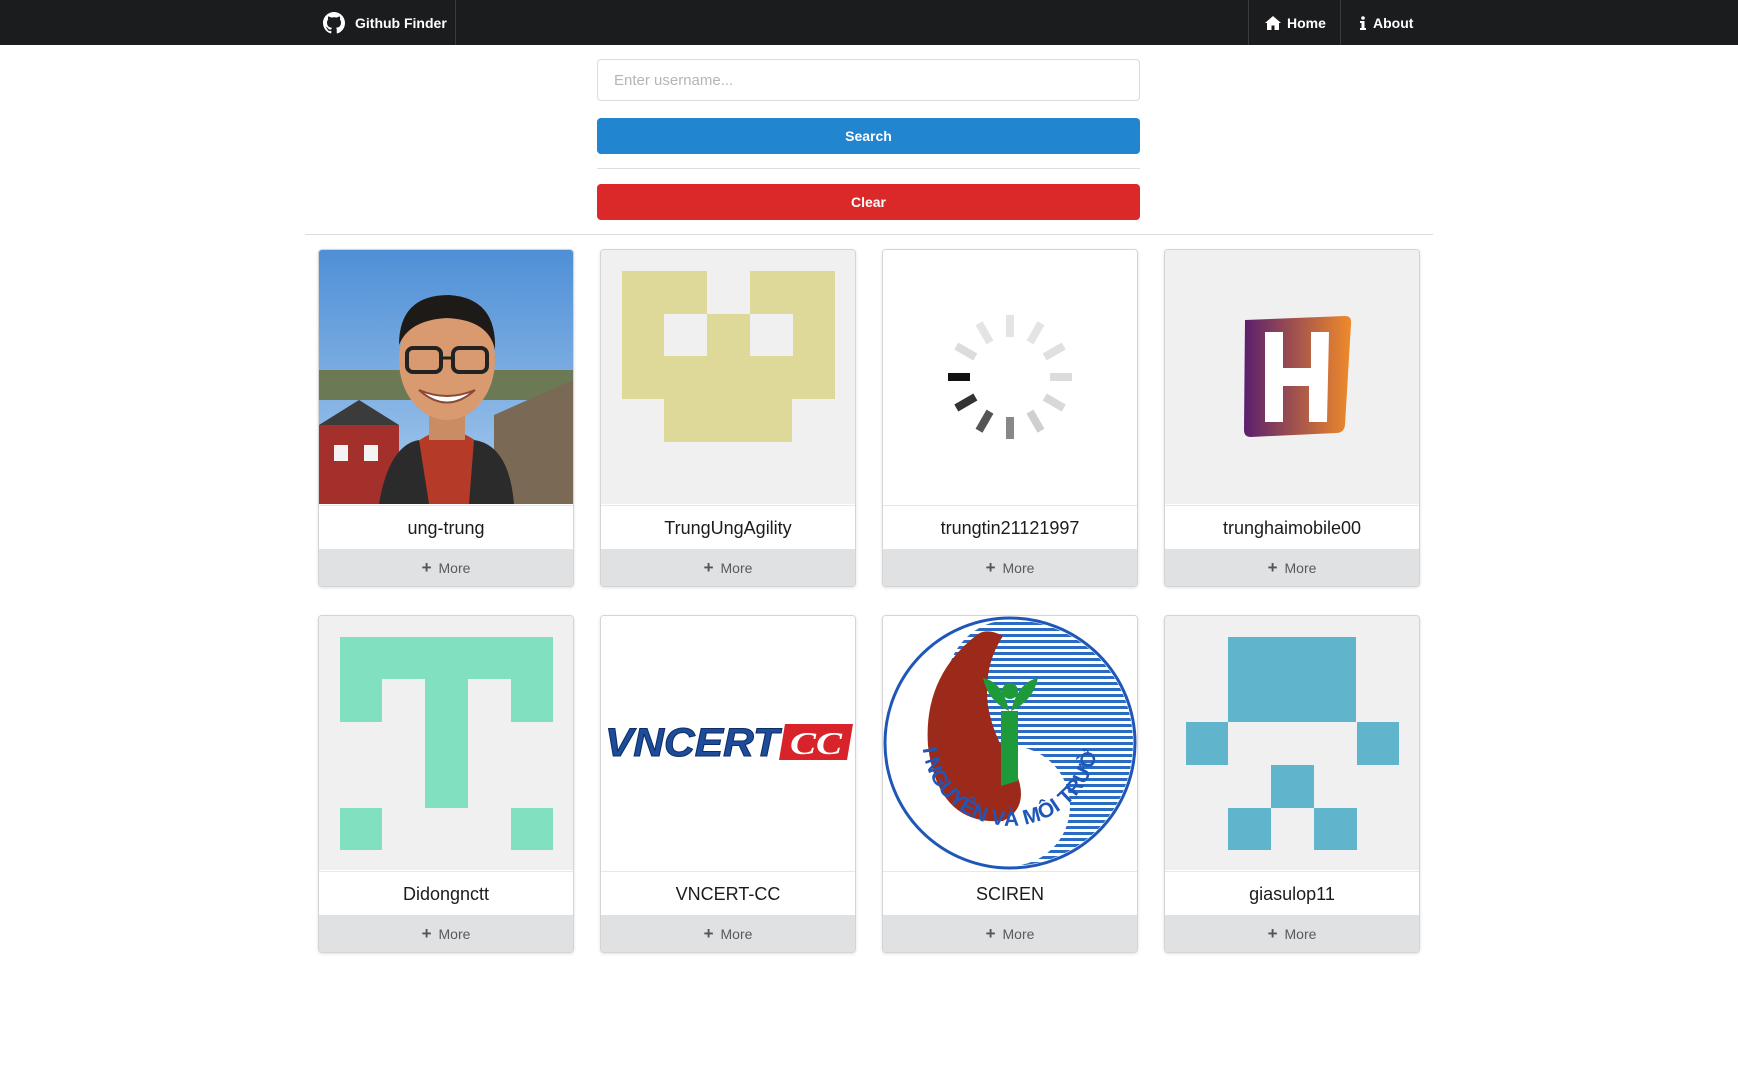  Describe the element at coordinates (868, 168) in the screenshot. I see `form-divider` at that location.